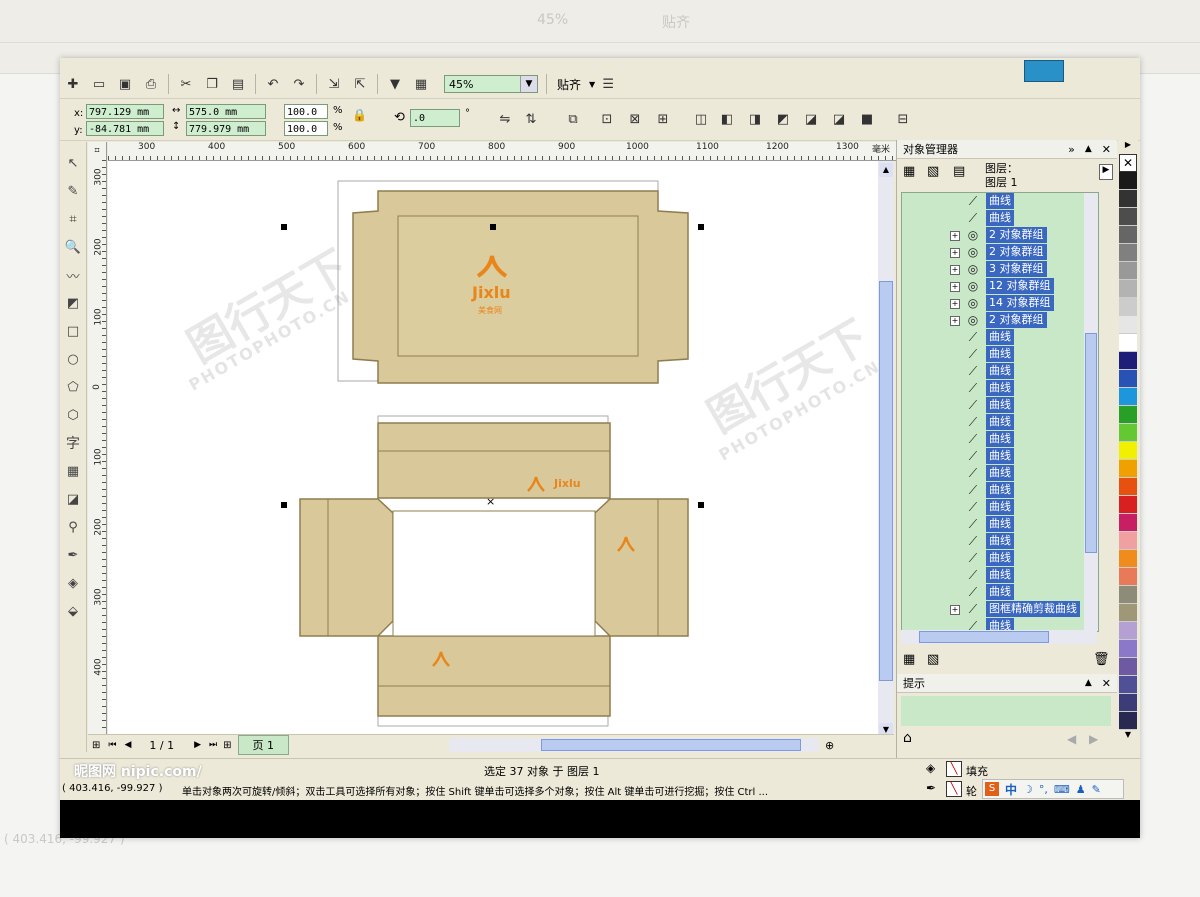  Describe the element at coordinates (933, 171) in the screenshot. I see `edit-across-layers-icon: ▧` at that location.